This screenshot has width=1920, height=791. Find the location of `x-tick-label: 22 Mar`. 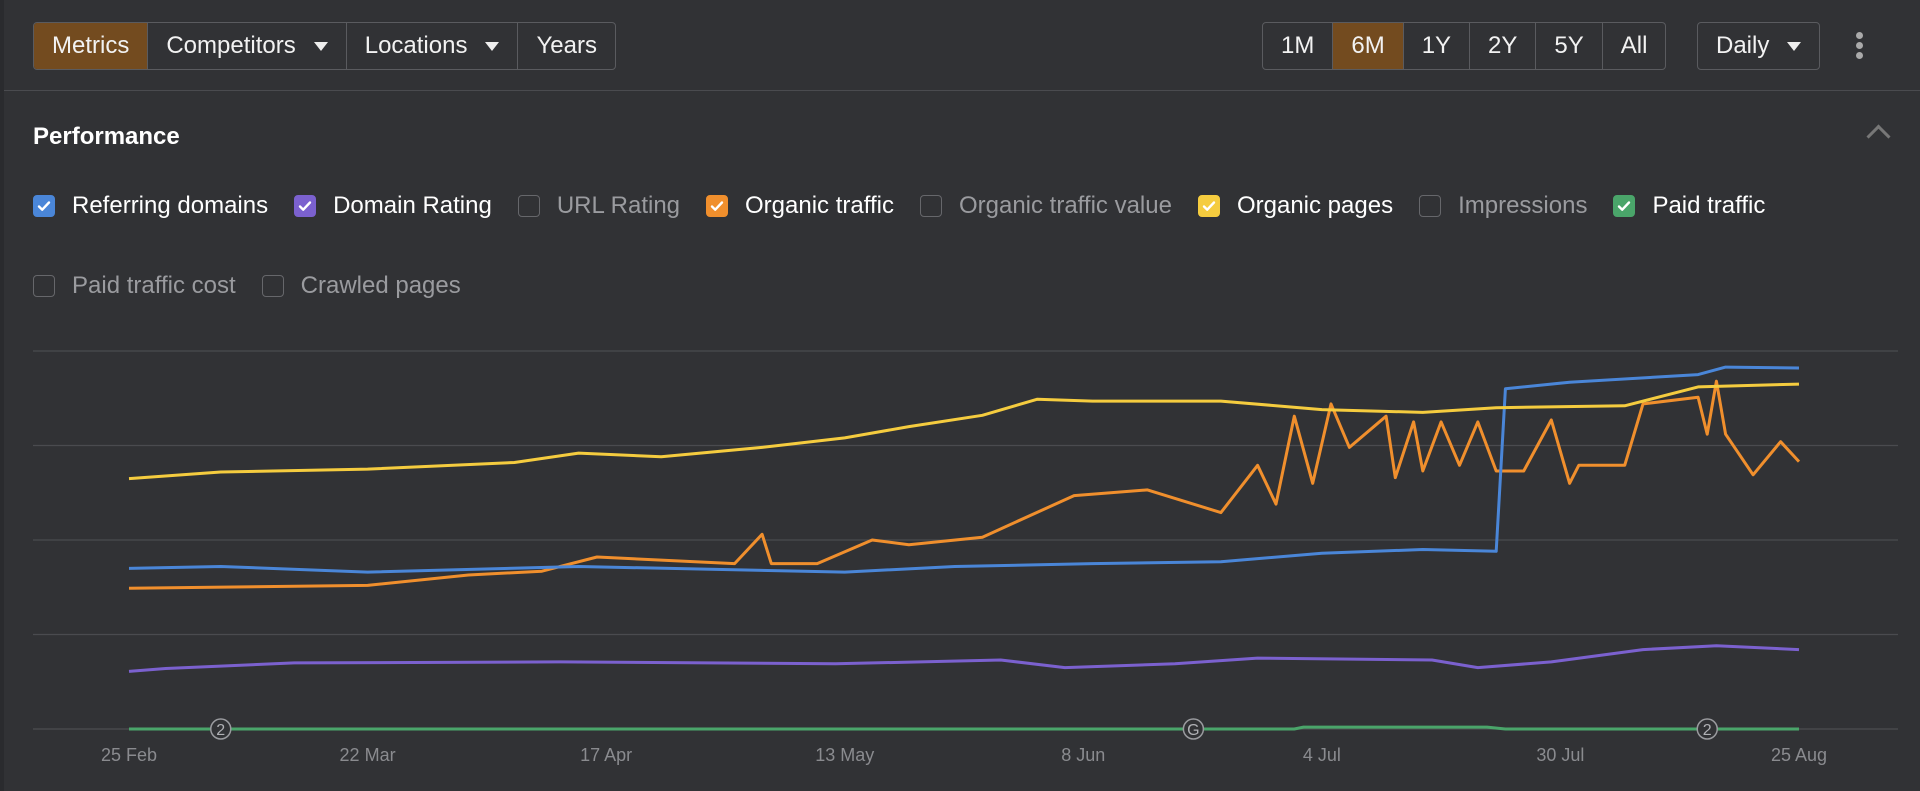

x-tick-label: 22 Mar is located at coordinates (368, 755).